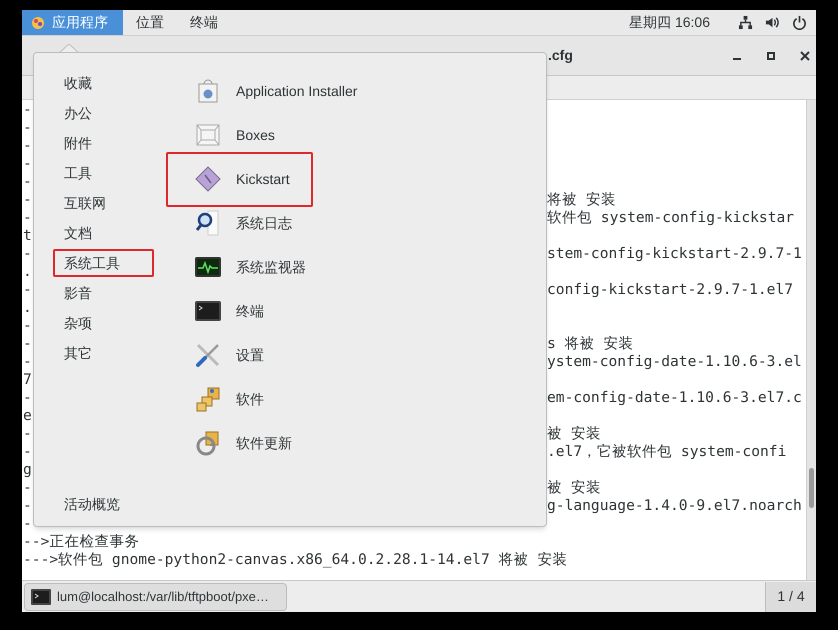 This screenshot has width=838, height=630. What do you see at coordinates (204, 22) in the screenshot?
I see `top-menu: 终端` at bounding box center [204, 22].